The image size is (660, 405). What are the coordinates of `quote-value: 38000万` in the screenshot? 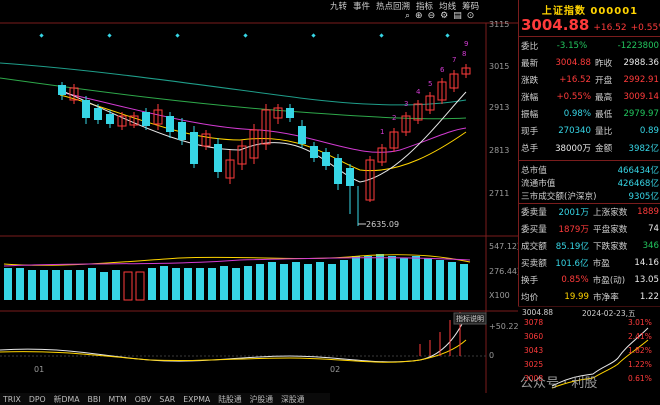 It's located at (573, 149).